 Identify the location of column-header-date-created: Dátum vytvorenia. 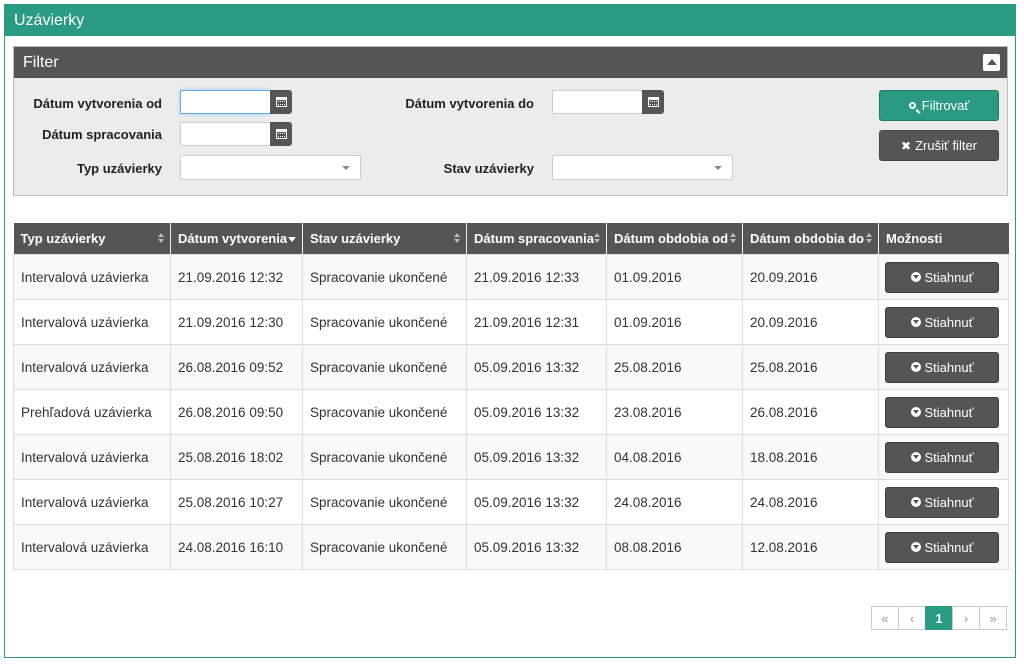
(236, 239).